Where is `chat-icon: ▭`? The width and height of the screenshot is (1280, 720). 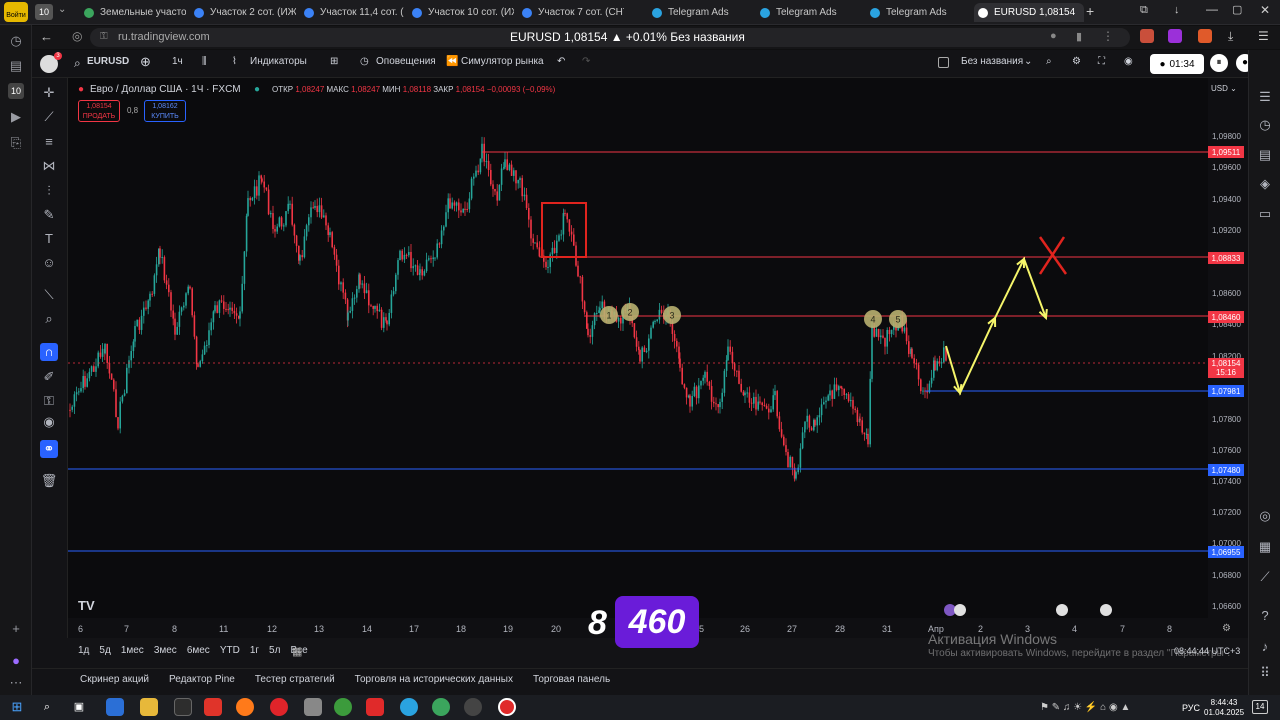 chat-icon: ▭ is located at coordinates (1265, 214).